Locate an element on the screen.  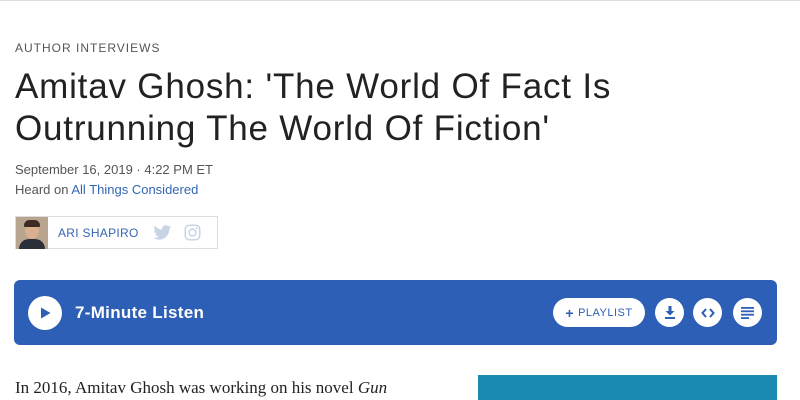
transcript-button is located at coordinates (747, 312).